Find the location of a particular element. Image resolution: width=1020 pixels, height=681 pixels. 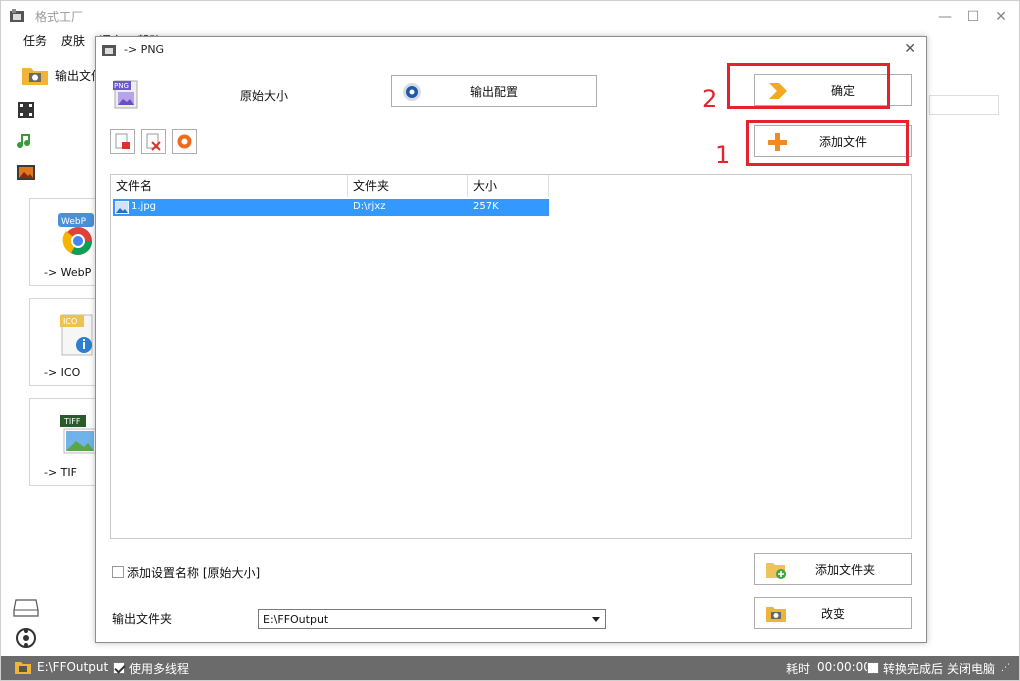

minimize-icon: — is located at coordinates (945, 17).